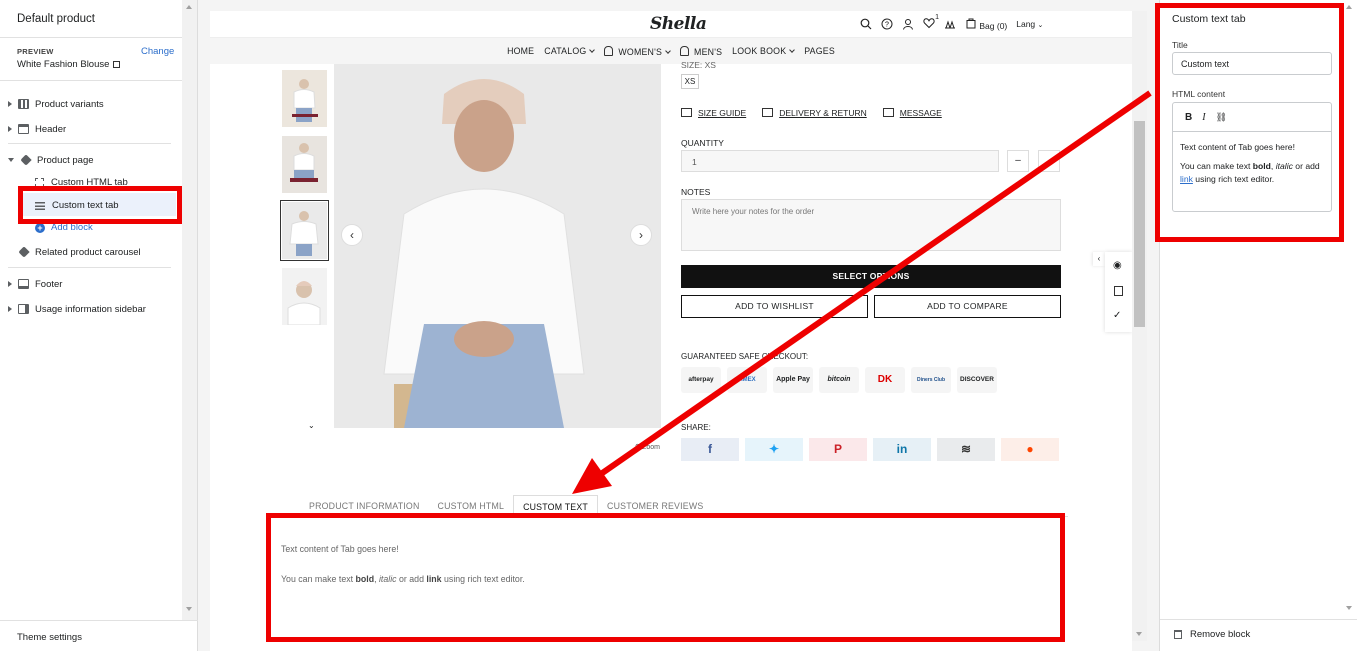 Image resolution: width=1357 pixels, height=651 pixels. Describe the element at coordinates (710, 449) in the screenshot. I see `facebook-share-icon: f` at that location.